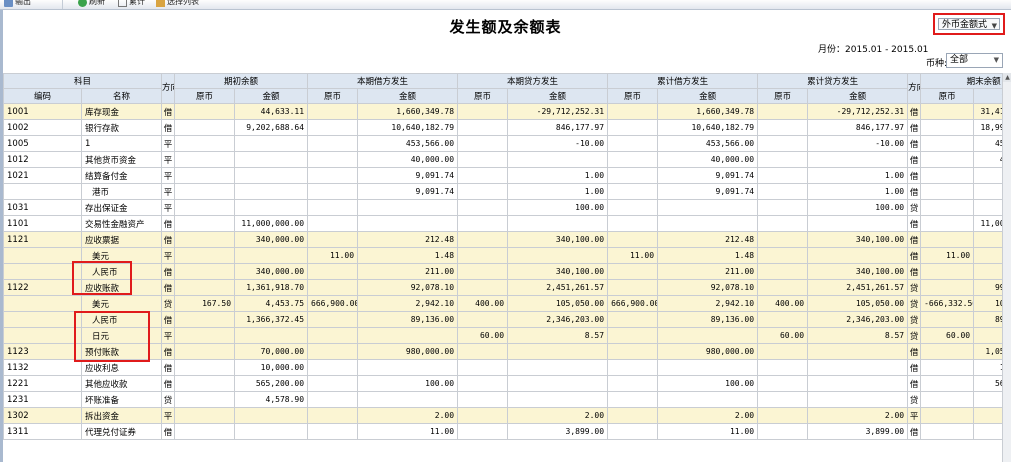 The image size is (1011, 462). I want to click on account-code, so click(42, 255).